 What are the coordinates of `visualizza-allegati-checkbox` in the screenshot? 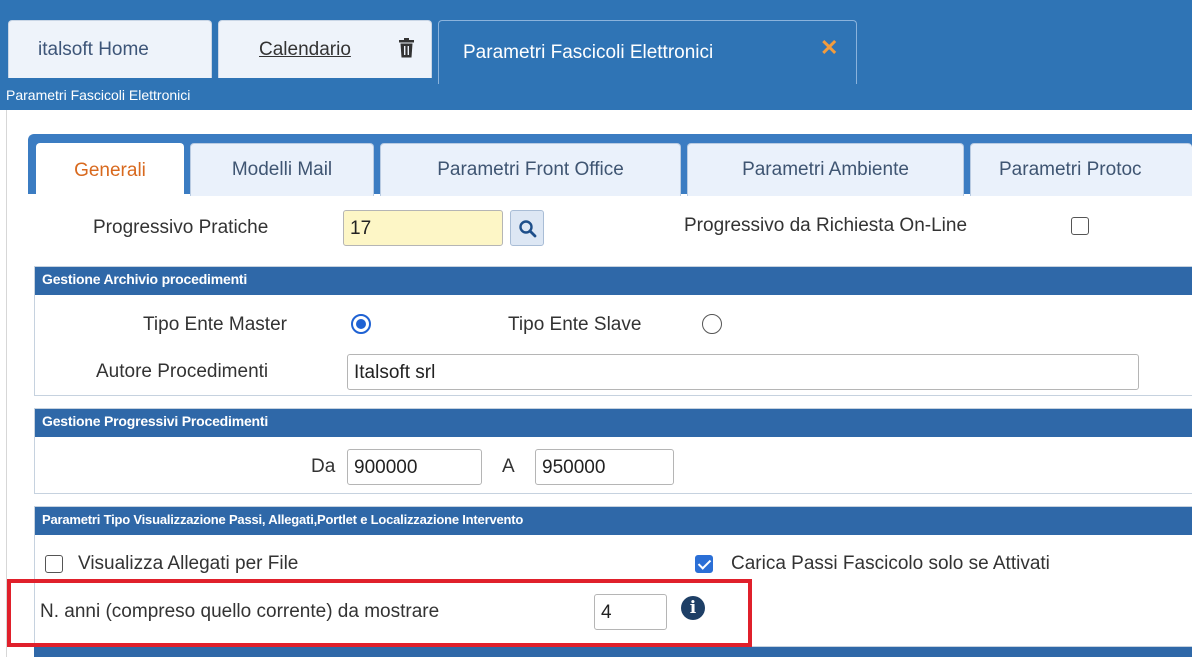 It's located at (54, 564).